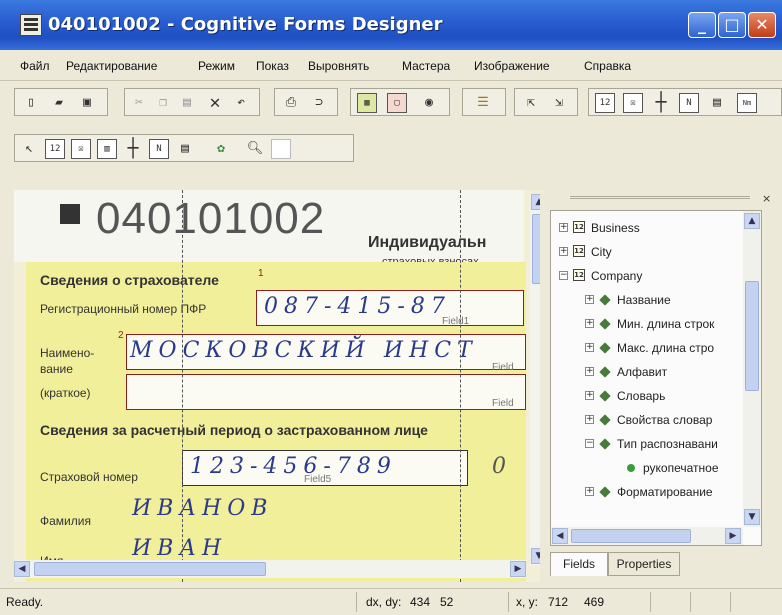 The width and height of the screenshot is (782, 615). I want to click on view-toolbar-group: ▦ ▢ ◉, so click(400, 102).